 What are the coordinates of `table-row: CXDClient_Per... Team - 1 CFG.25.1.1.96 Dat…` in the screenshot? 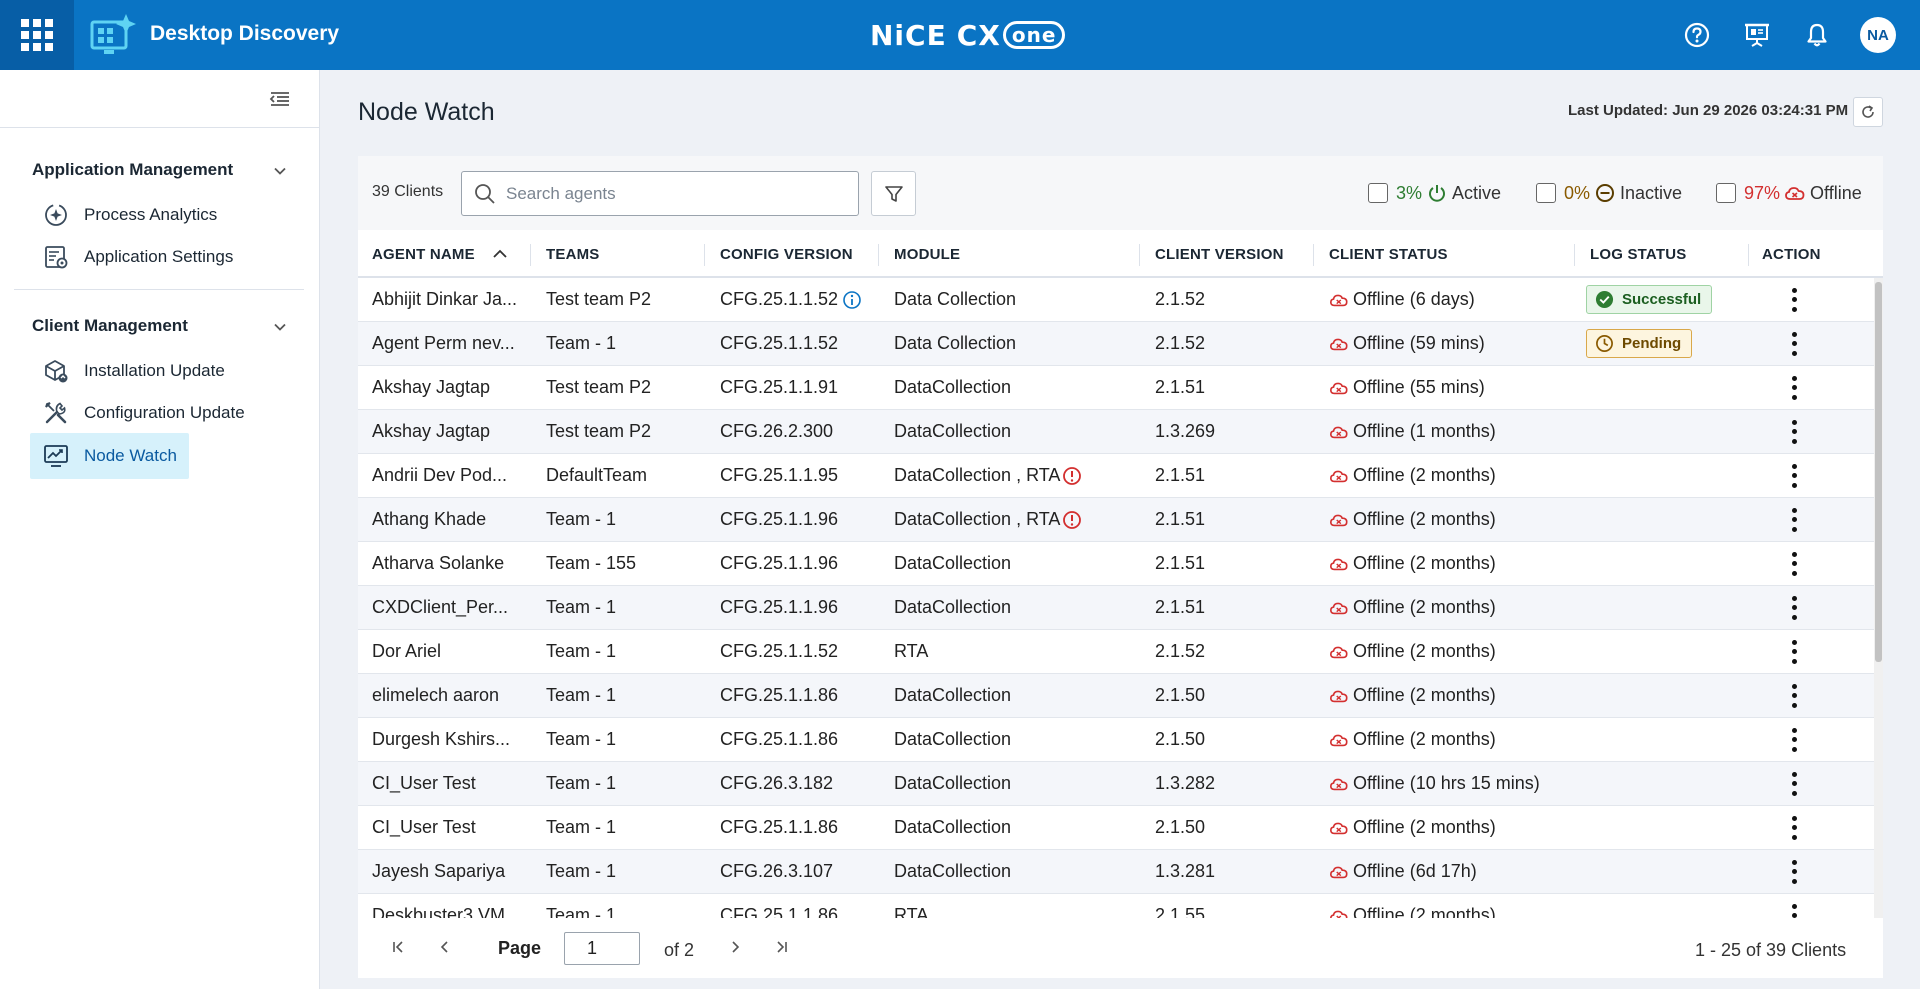 It's located at (1116, 608).